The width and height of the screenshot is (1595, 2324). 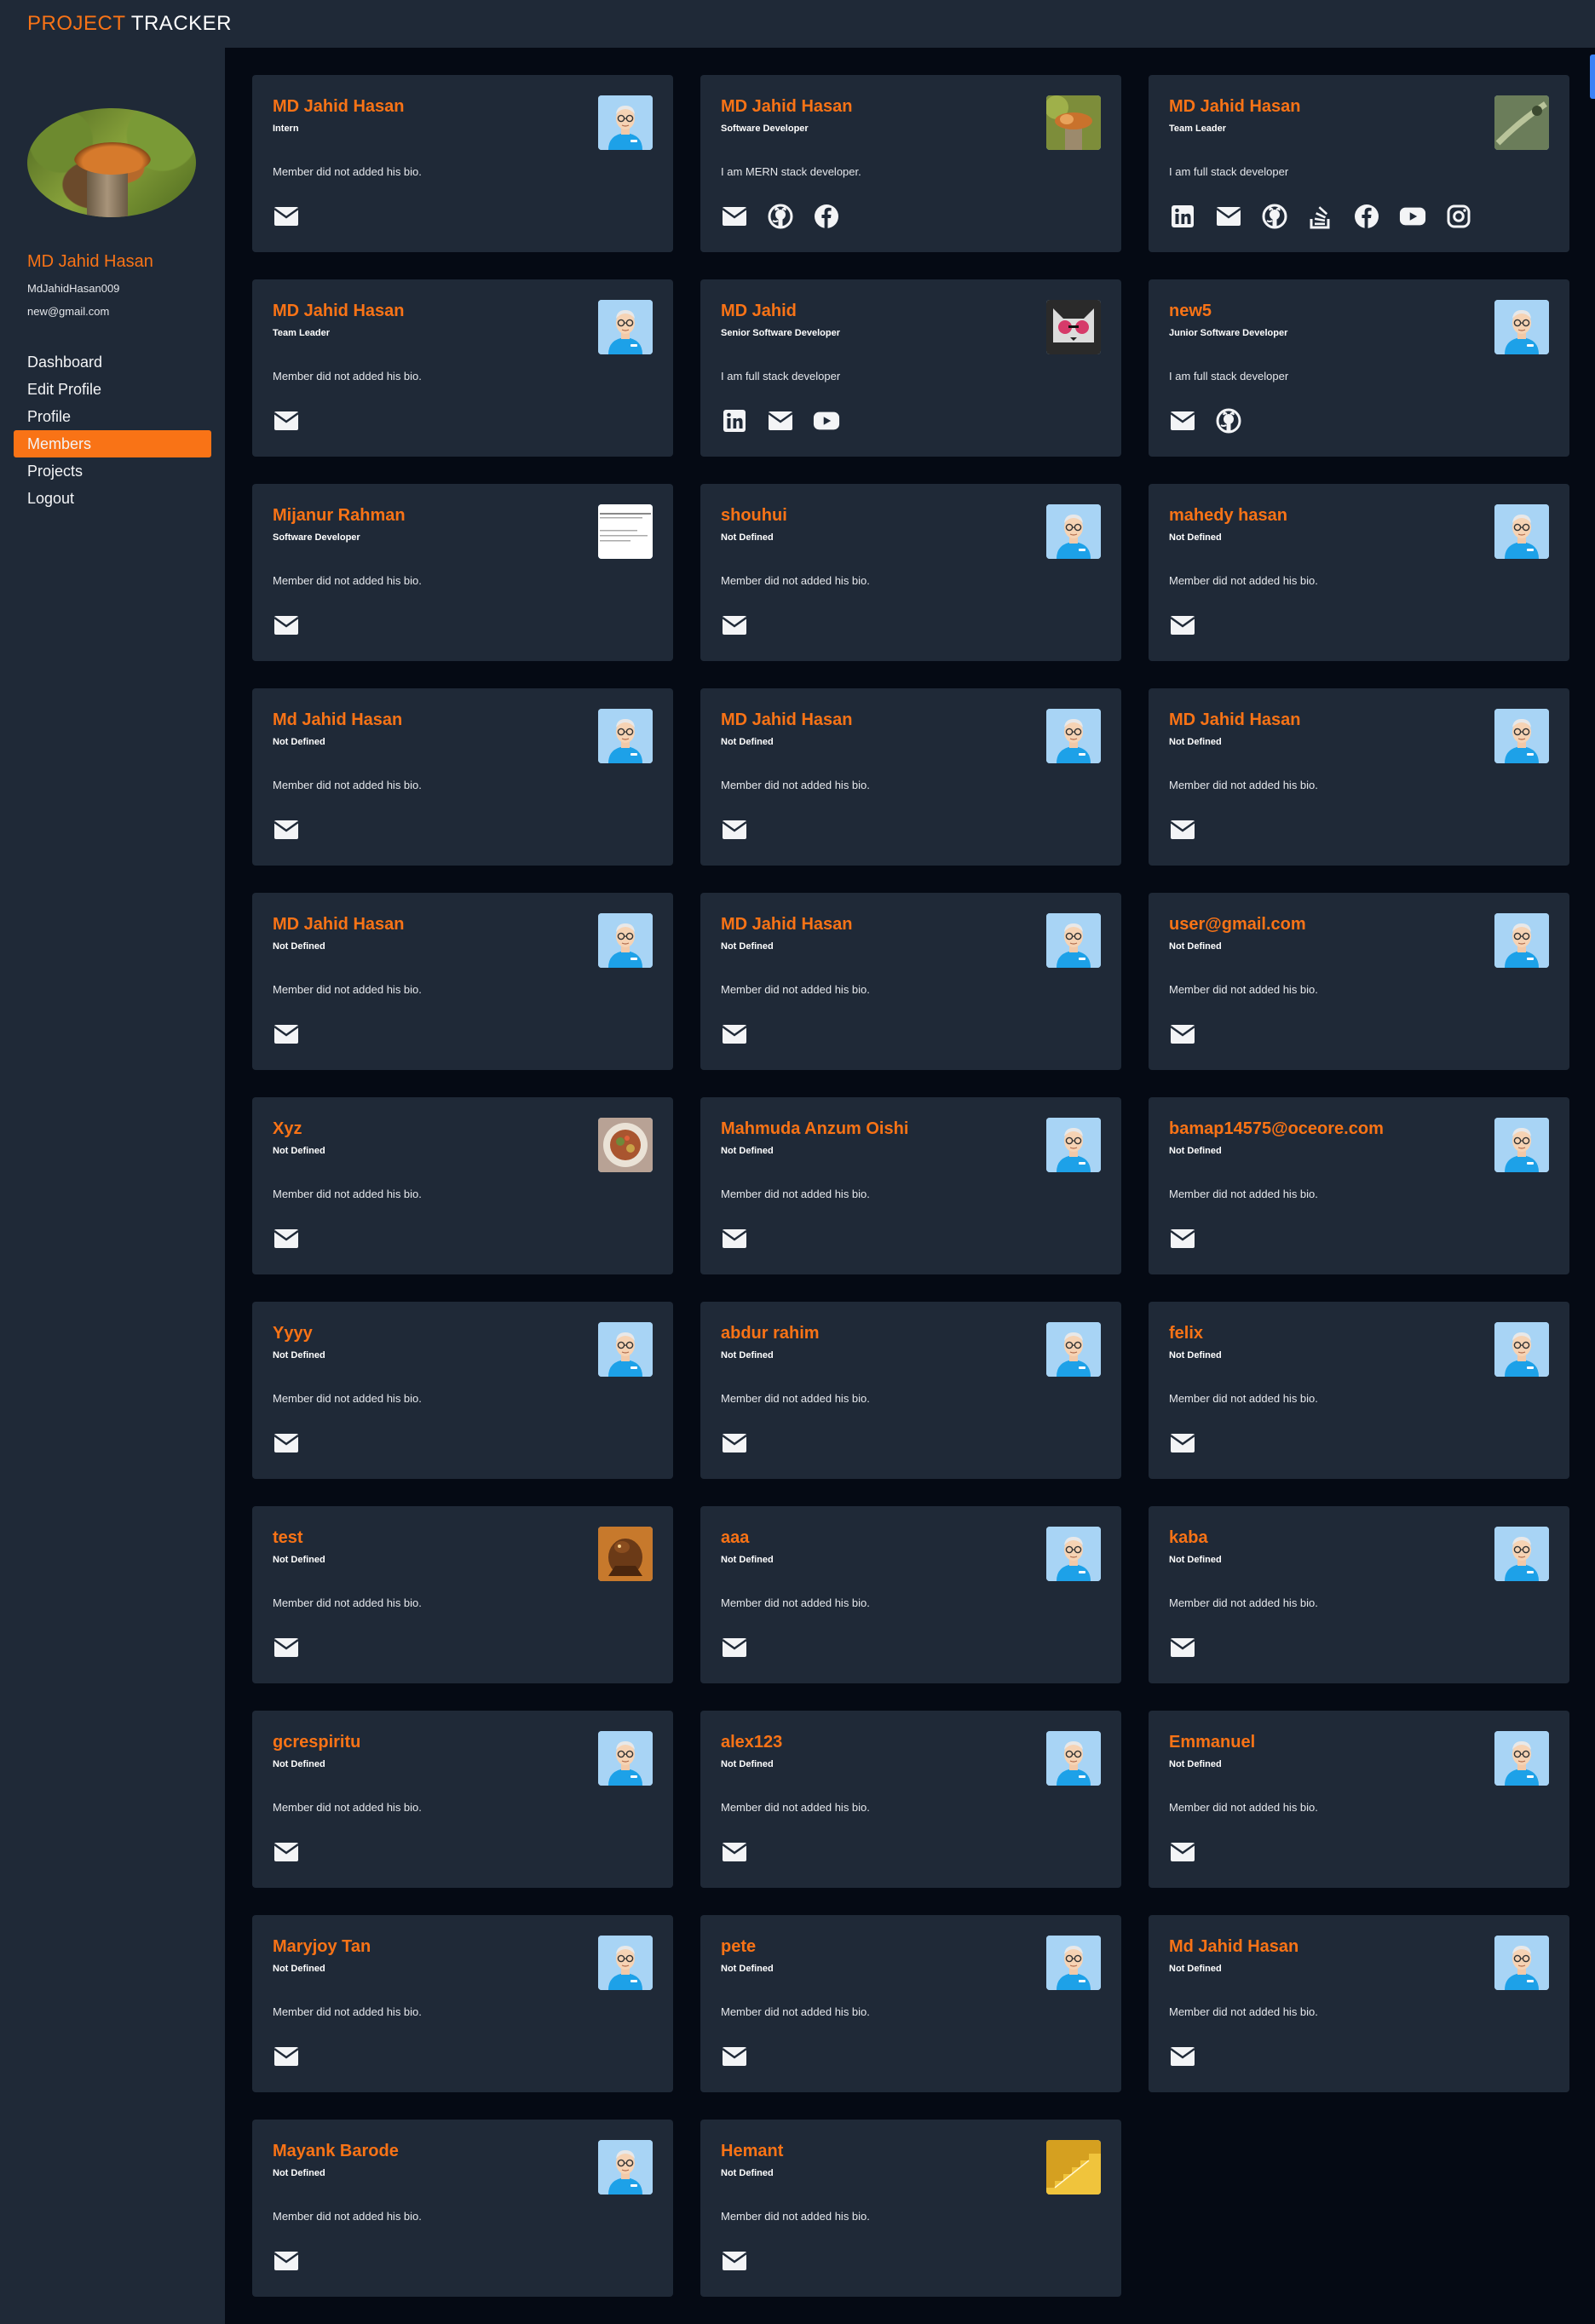 What do you see at coordinates (129, 24) in the screenshot?
I see `app-brand: PROJECT TRACKER` at bounding box center [129, 24].